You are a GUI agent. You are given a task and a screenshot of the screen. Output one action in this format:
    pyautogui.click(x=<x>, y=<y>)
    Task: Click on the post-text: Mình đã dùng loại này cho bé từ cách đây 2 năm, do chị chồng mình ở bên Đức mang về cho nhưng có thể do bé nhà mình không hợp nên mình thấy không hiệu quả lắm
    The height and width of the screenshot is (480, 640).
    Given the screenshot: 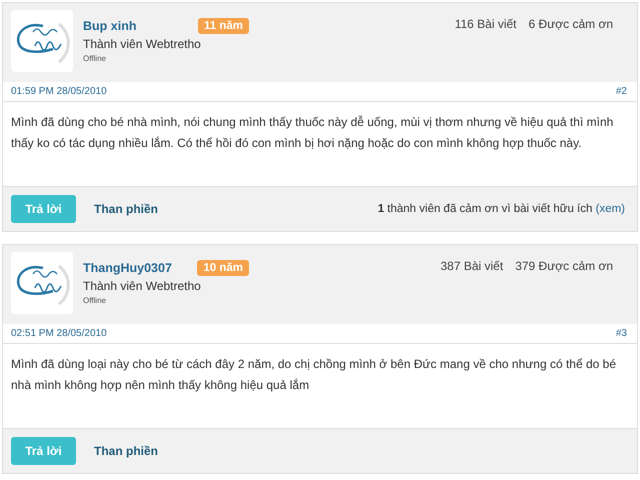 What is the action you would take?
    pyautogui.click(x=314, y=375)
    